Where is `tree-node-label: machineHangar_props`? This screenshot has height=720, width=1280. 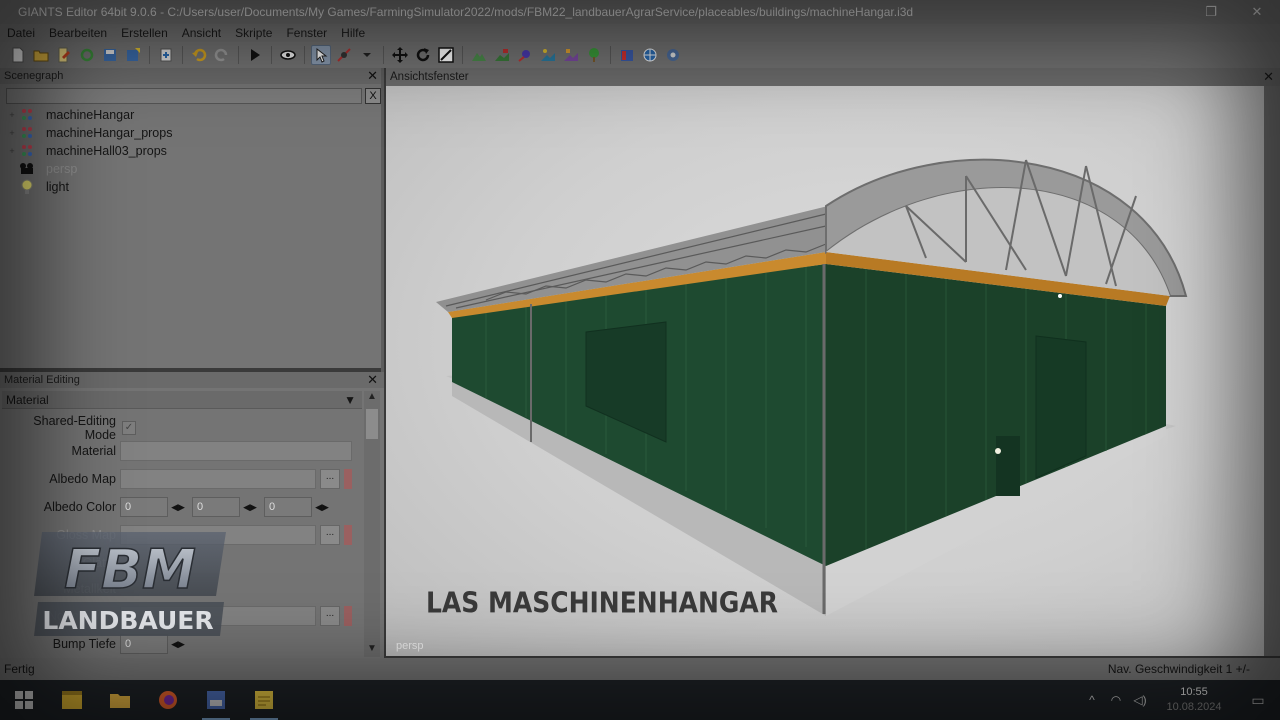 tree-node-label: machineHangar_props is located at coordinates (109, 133).